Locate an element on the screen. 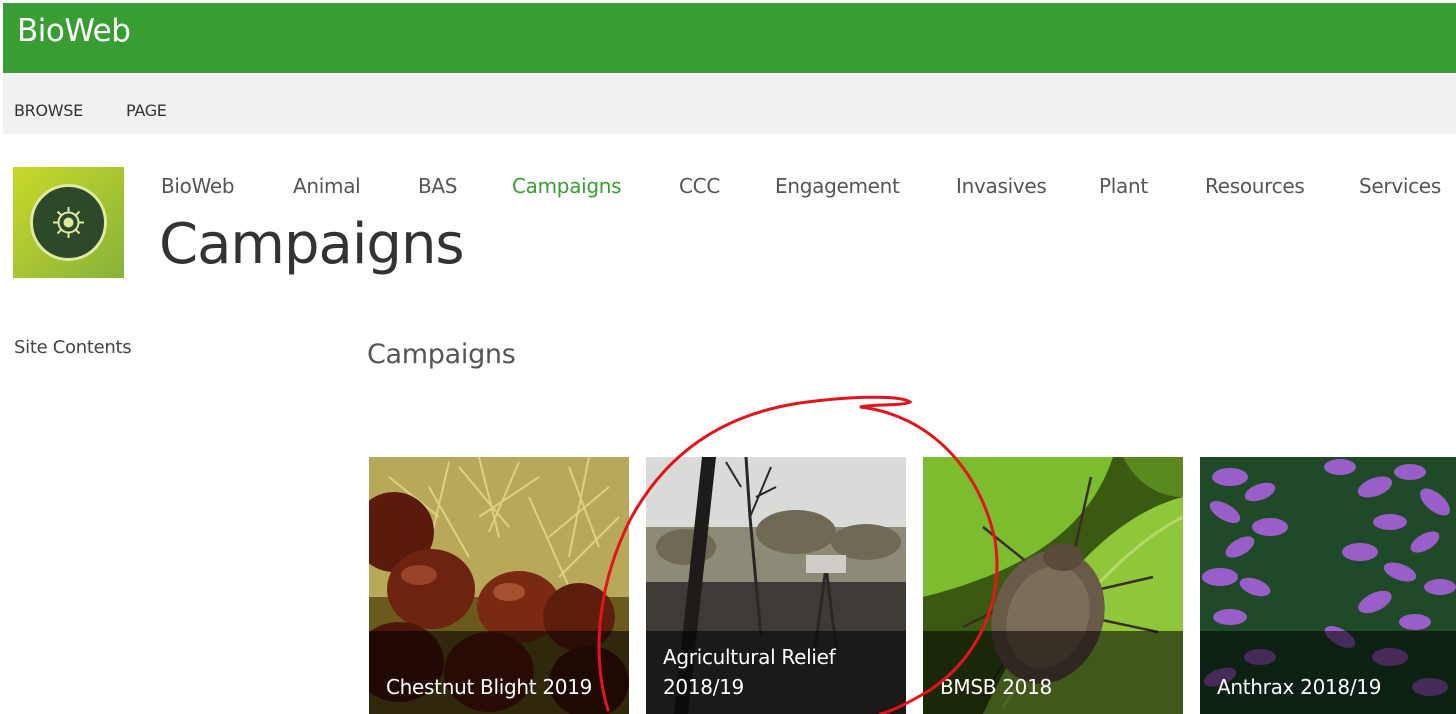 This screenshot has height=714, width=1456. tile-label: Agricultural Relief 2018/19 is located at coordinates (749, 672).